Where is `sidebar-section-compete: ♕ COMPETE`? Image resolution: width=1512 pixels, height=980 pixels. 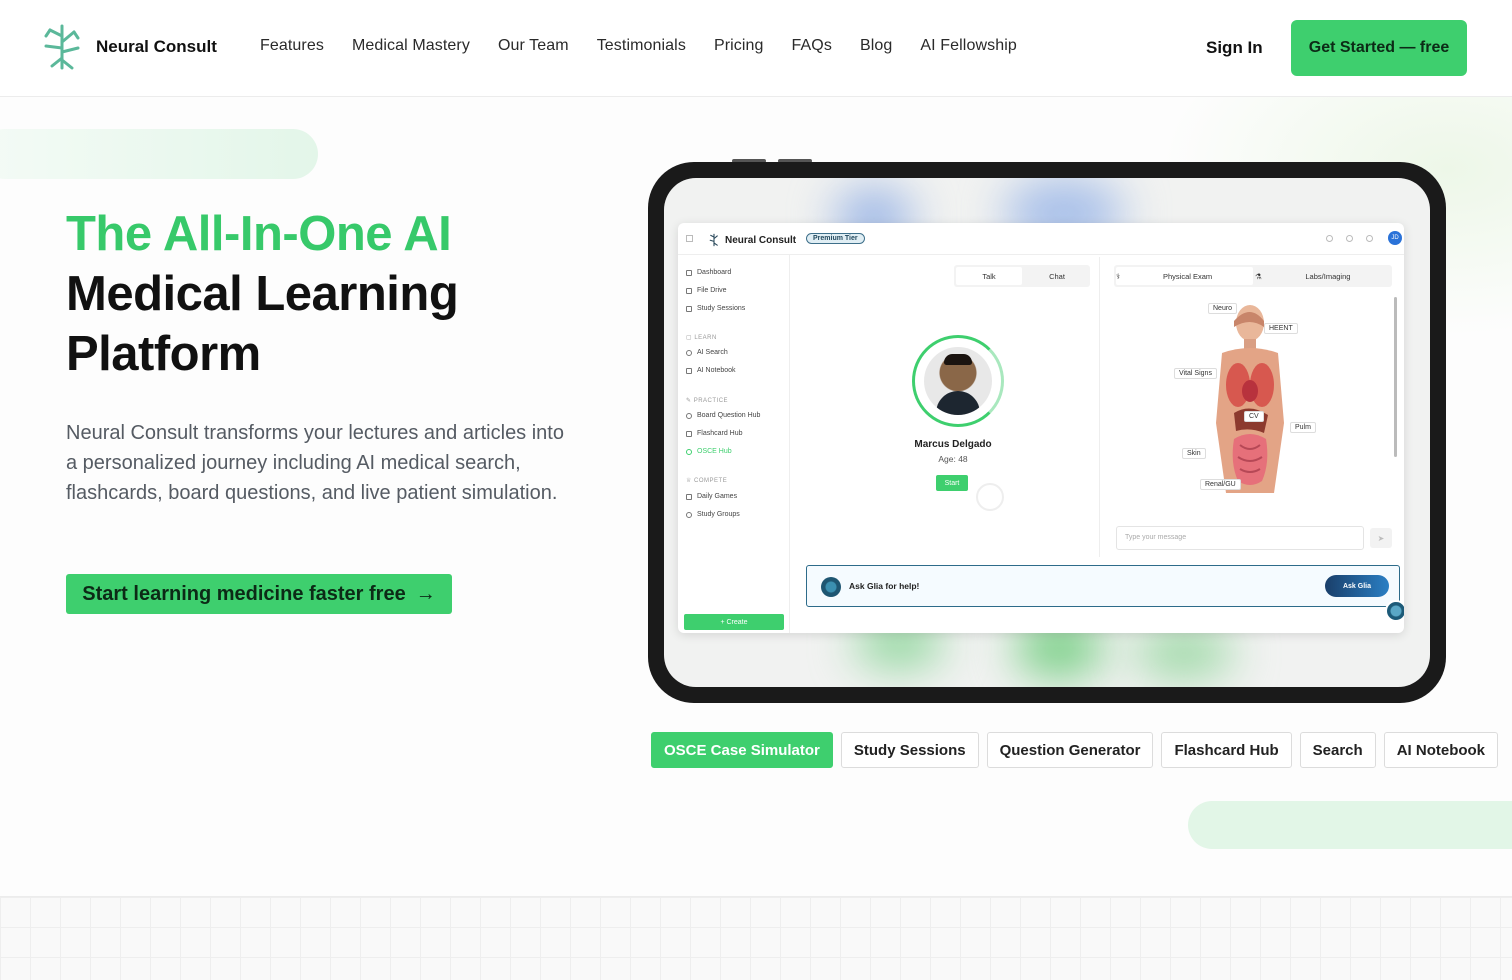
sidebar-section-compete: ♕ COMPETE is located at coordinates (707, 481).